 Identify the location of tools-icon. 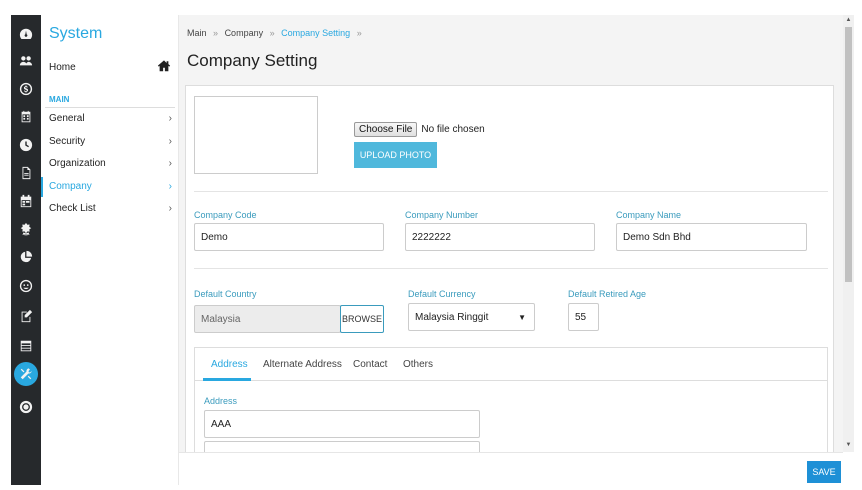
(26, 374).